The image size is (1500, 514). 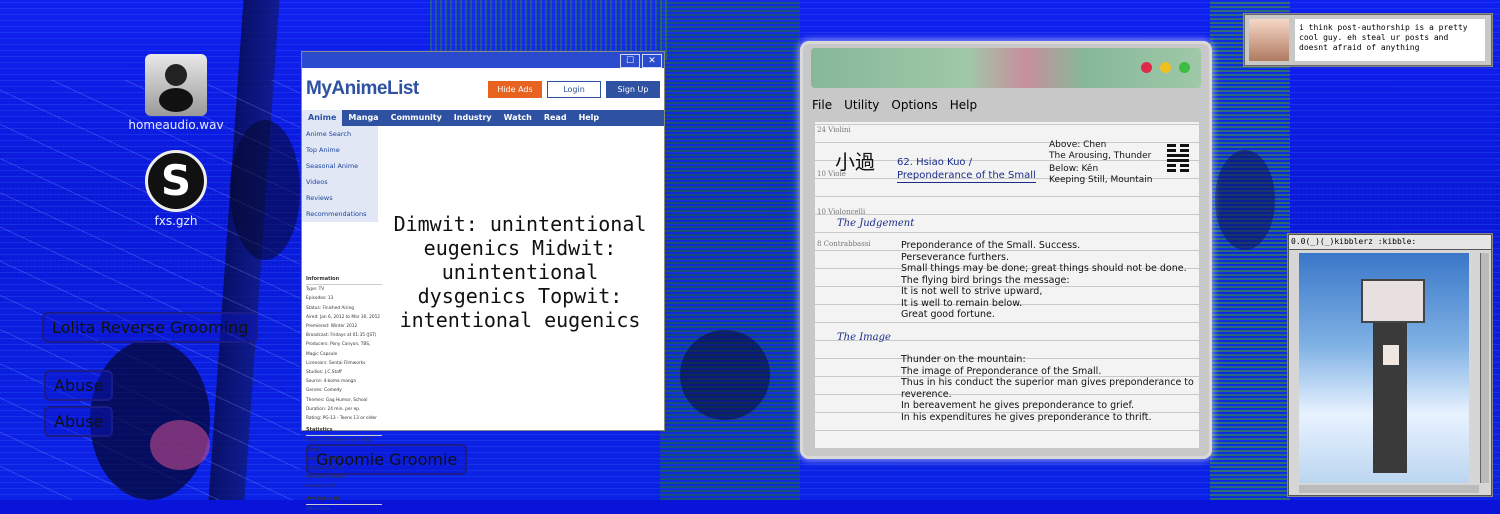 I want to click on nav-anime: Anime, so click(x=322, y=118).